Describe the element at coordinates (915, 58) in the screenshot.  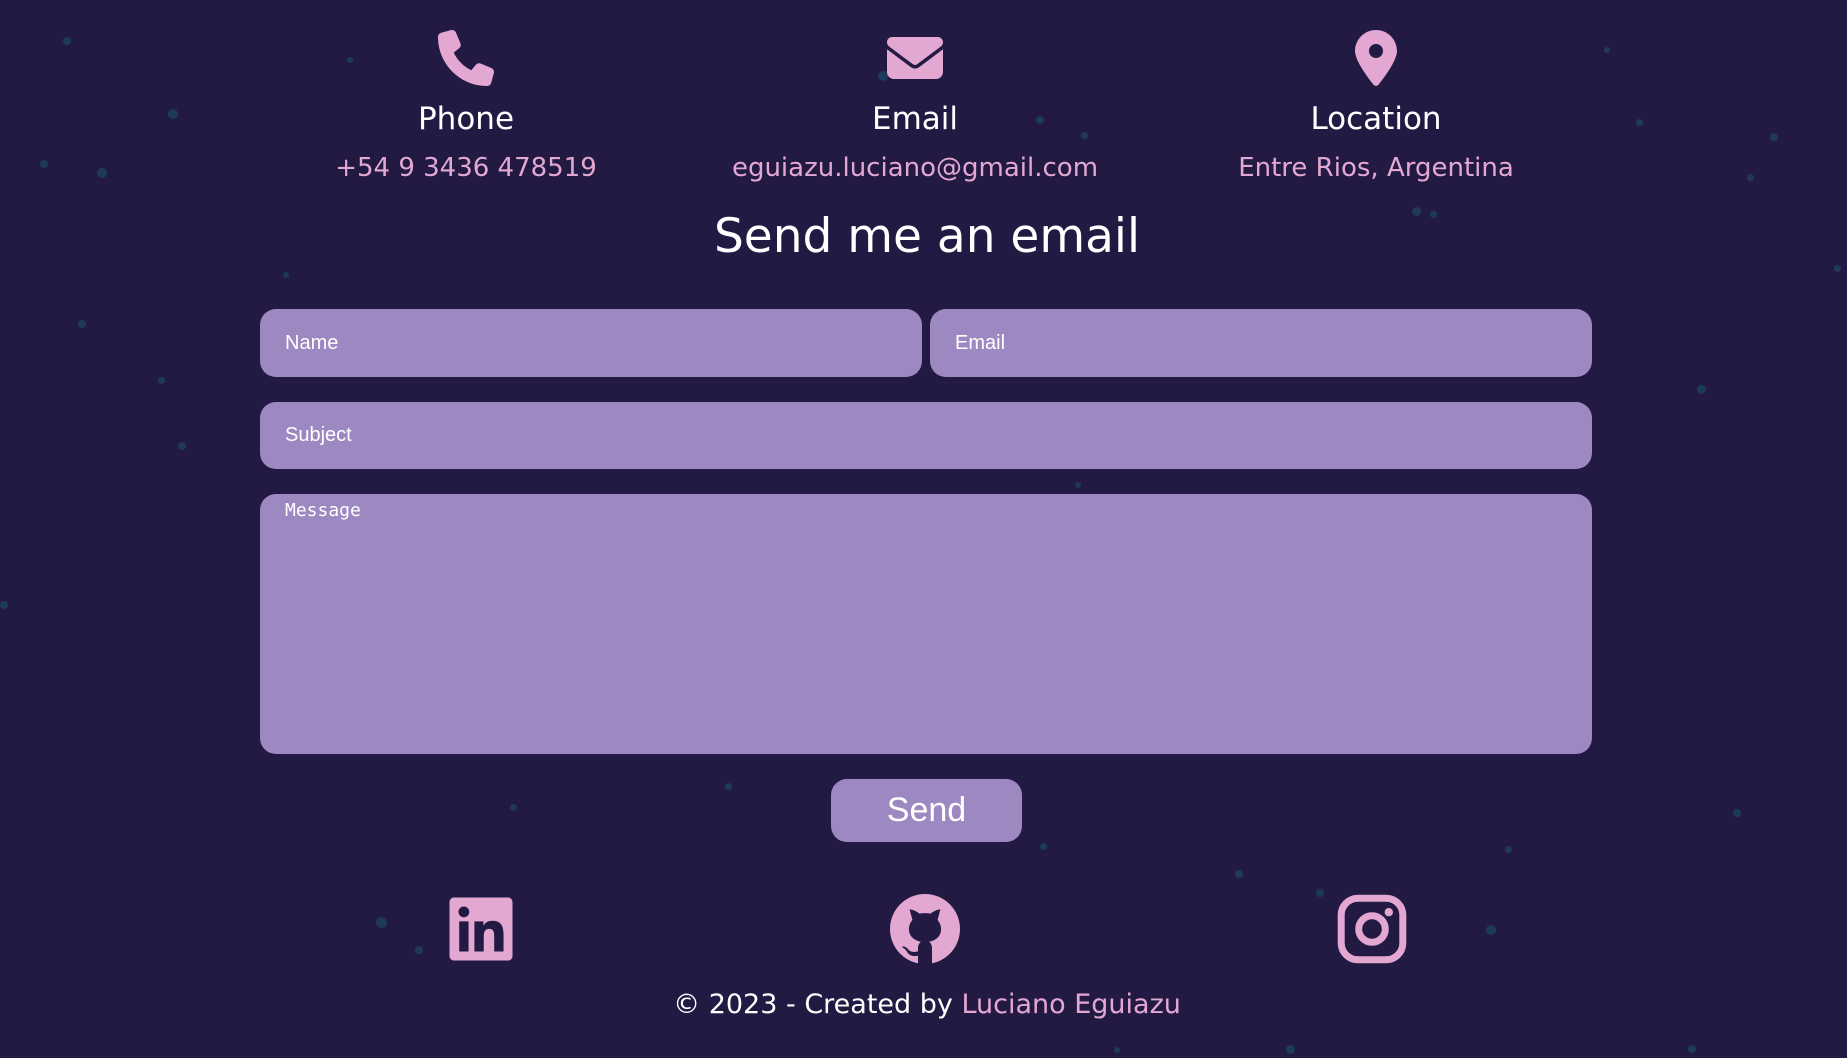
I see `envelope-icon` at that location.